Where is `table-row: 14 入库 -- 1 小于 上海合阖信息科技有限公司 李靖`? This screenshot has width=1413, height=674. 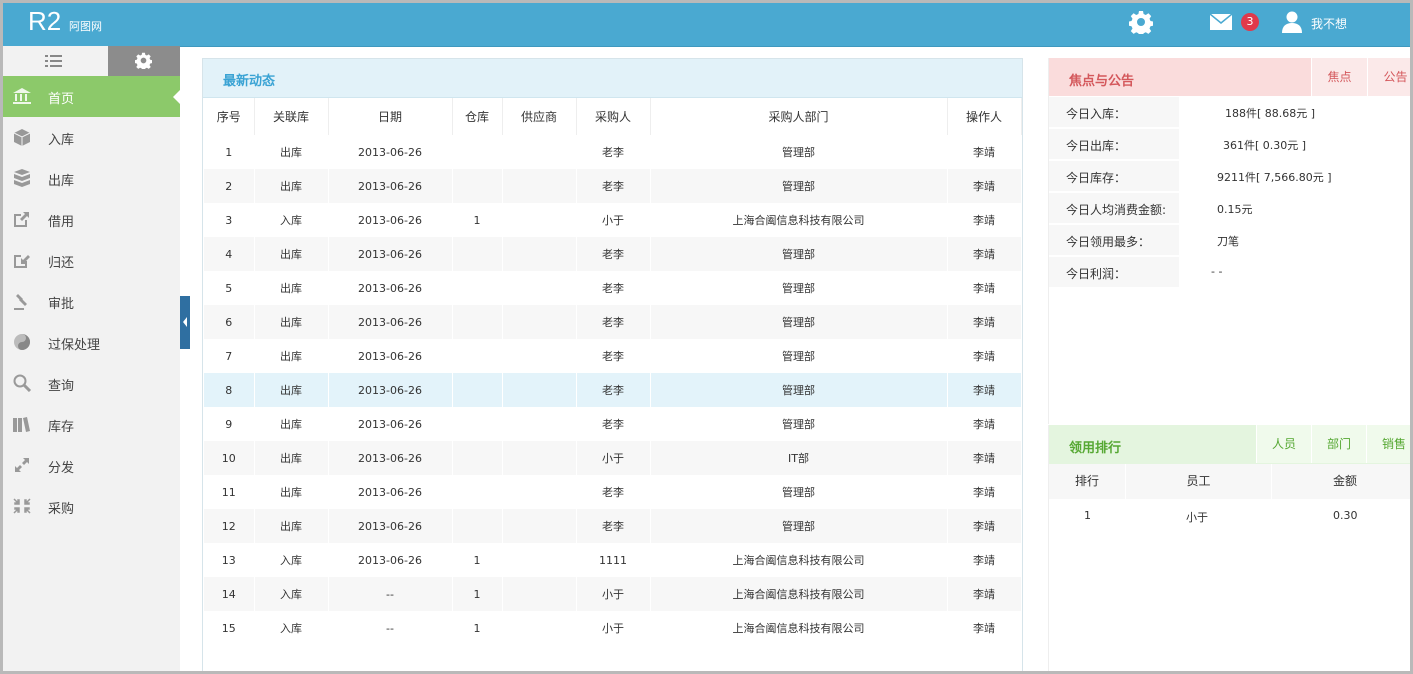 table-row: 14 入库 -- 1 小于 上海合阖信息科技有限公司 李靖 is located at coordinates (613, 594).